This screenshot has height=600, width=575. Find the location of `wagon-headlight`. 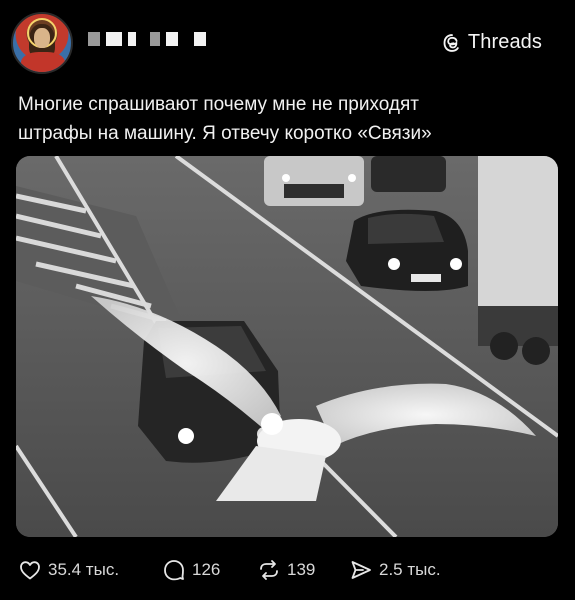

wagon-headlight is located at coordinates (186, 436).